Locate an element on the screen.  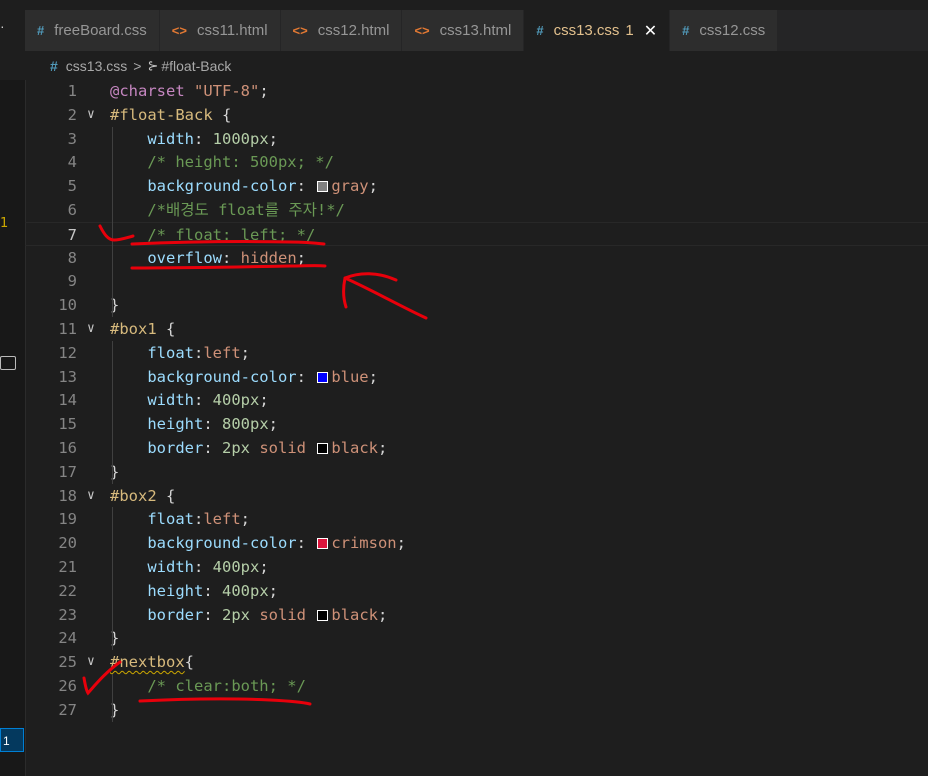
line-number: 26 is located at coordinates (67, 686).